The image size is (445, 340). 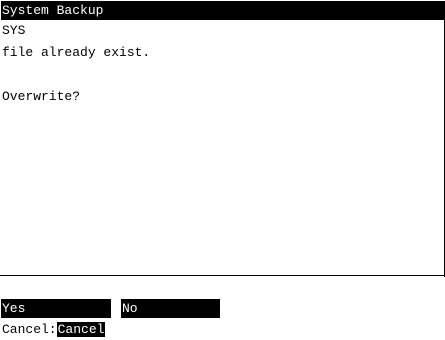 I want to click on cancel-prompt-label: Cancel:, so click(x=29, y=329).